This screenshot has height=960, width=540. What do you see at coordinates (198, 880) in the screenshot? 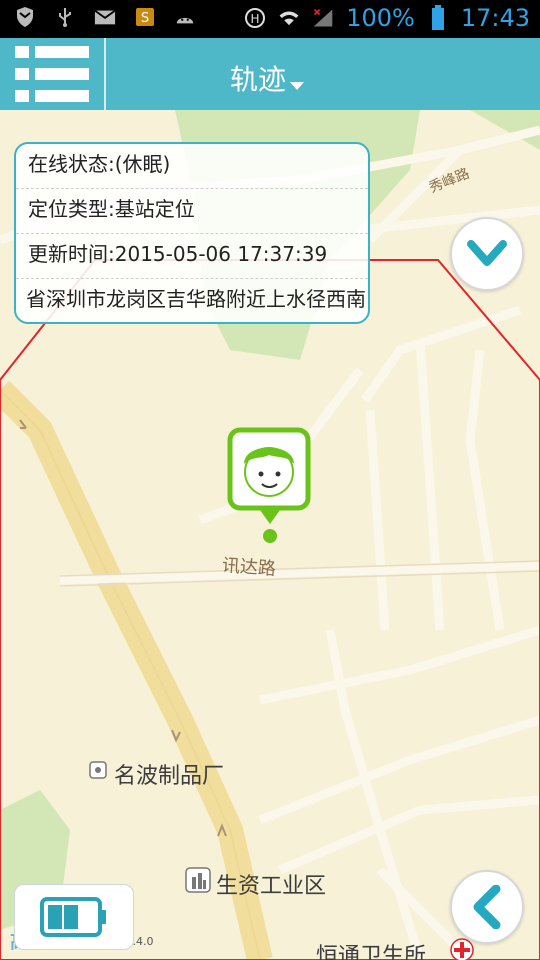
I see `building-icon` at bounding box center [198, 880].